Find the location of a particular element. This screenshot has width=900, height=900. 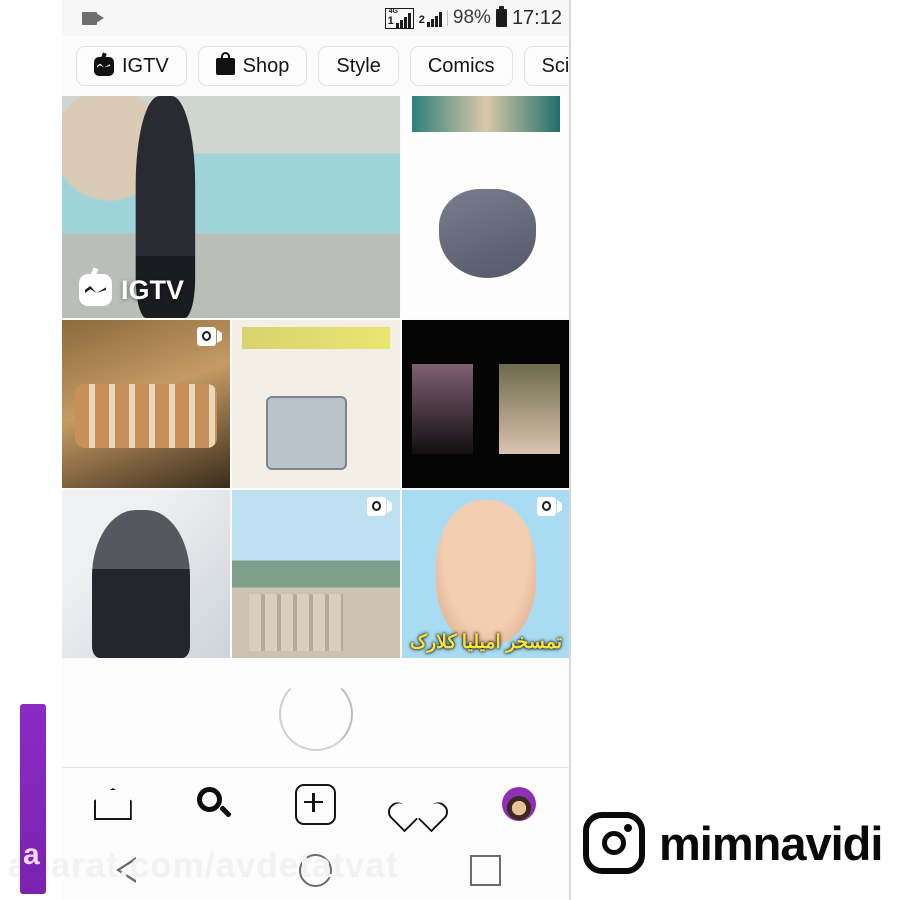

nav-profile is located at coordinates (519, 804).